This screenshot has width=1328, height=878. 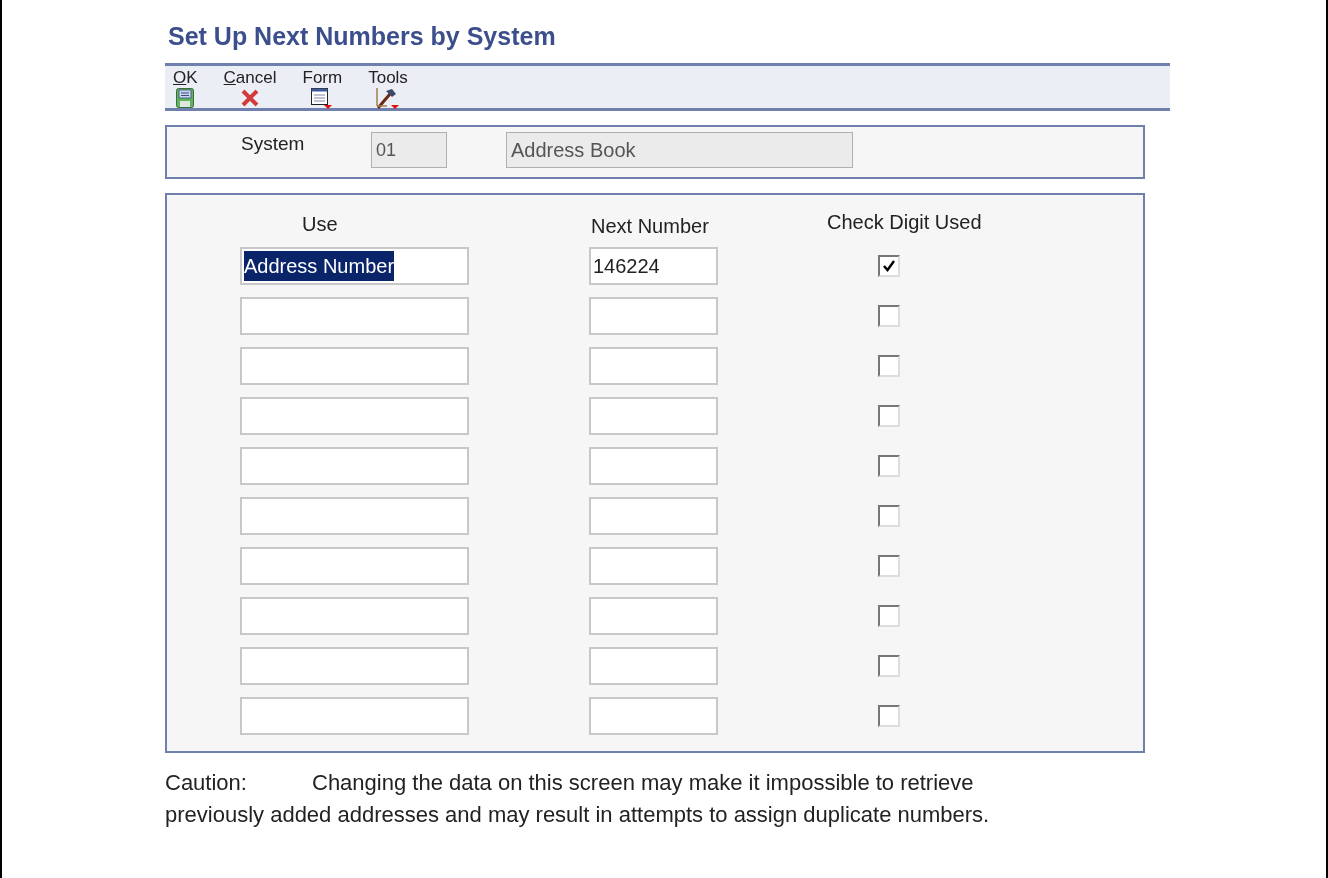 I want to click on system-code-field: 01, so click(x=409, y=150).